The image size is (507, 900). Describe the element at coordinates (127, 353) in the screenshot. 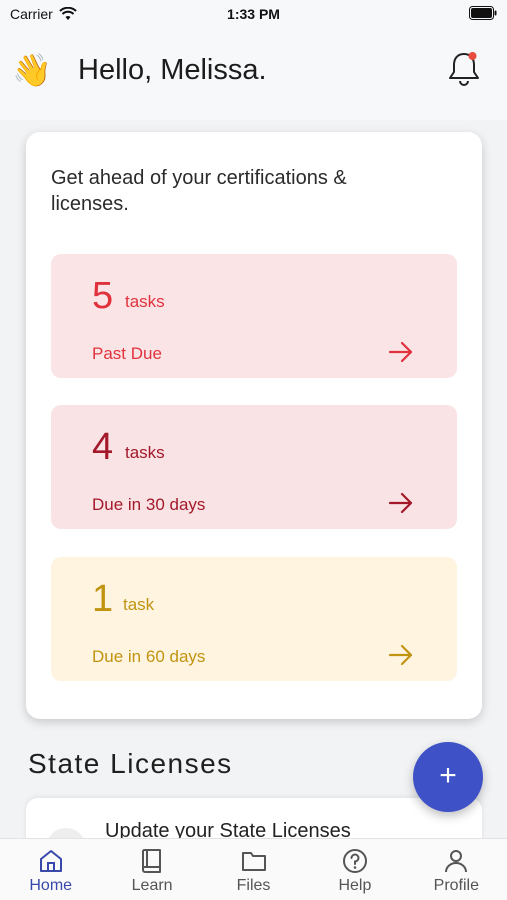

I see `task-label: Past Due` at that location.